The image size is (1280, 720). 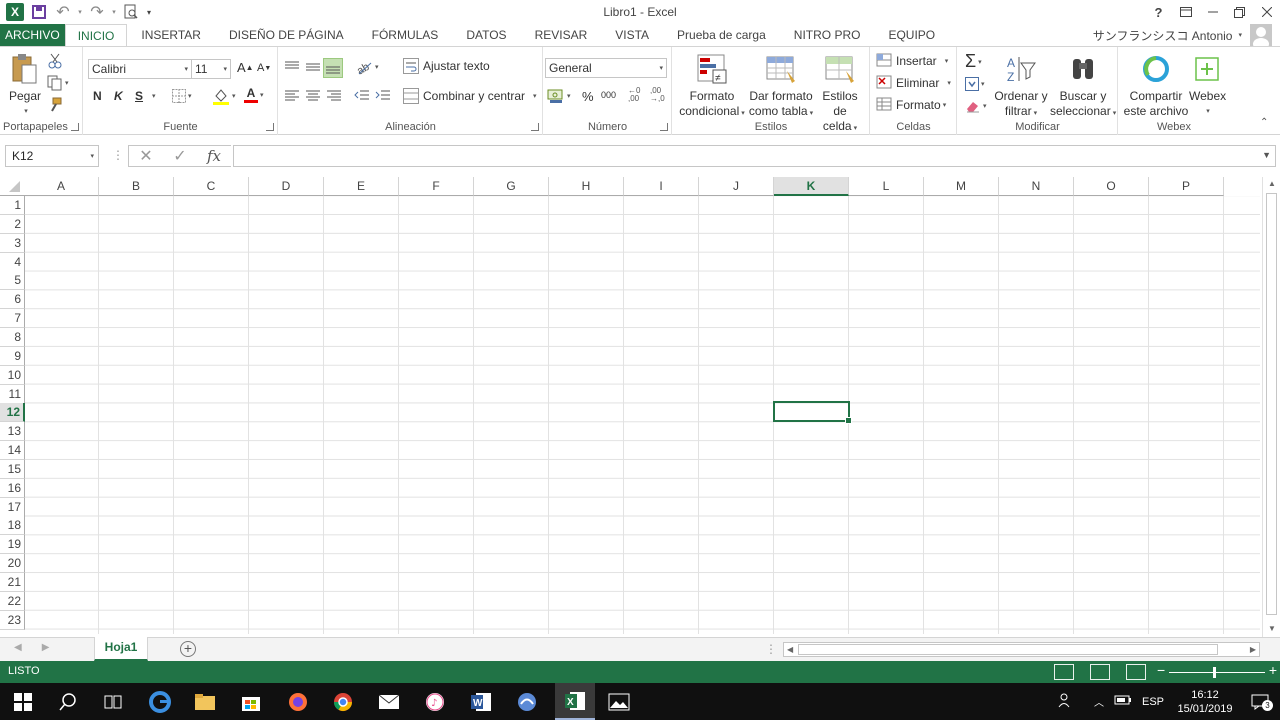 I want to click on tray-overflow-icon: ︿, so click(x=1099, y=701).